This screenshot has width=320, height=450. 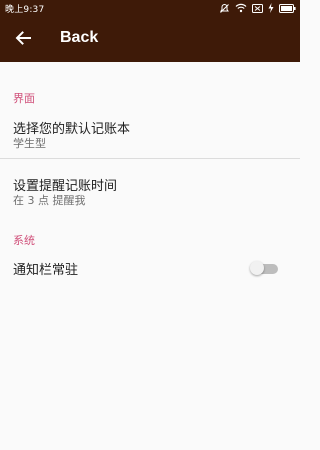 I want to click on notification-bar-switch, so click(x=264, y=268).